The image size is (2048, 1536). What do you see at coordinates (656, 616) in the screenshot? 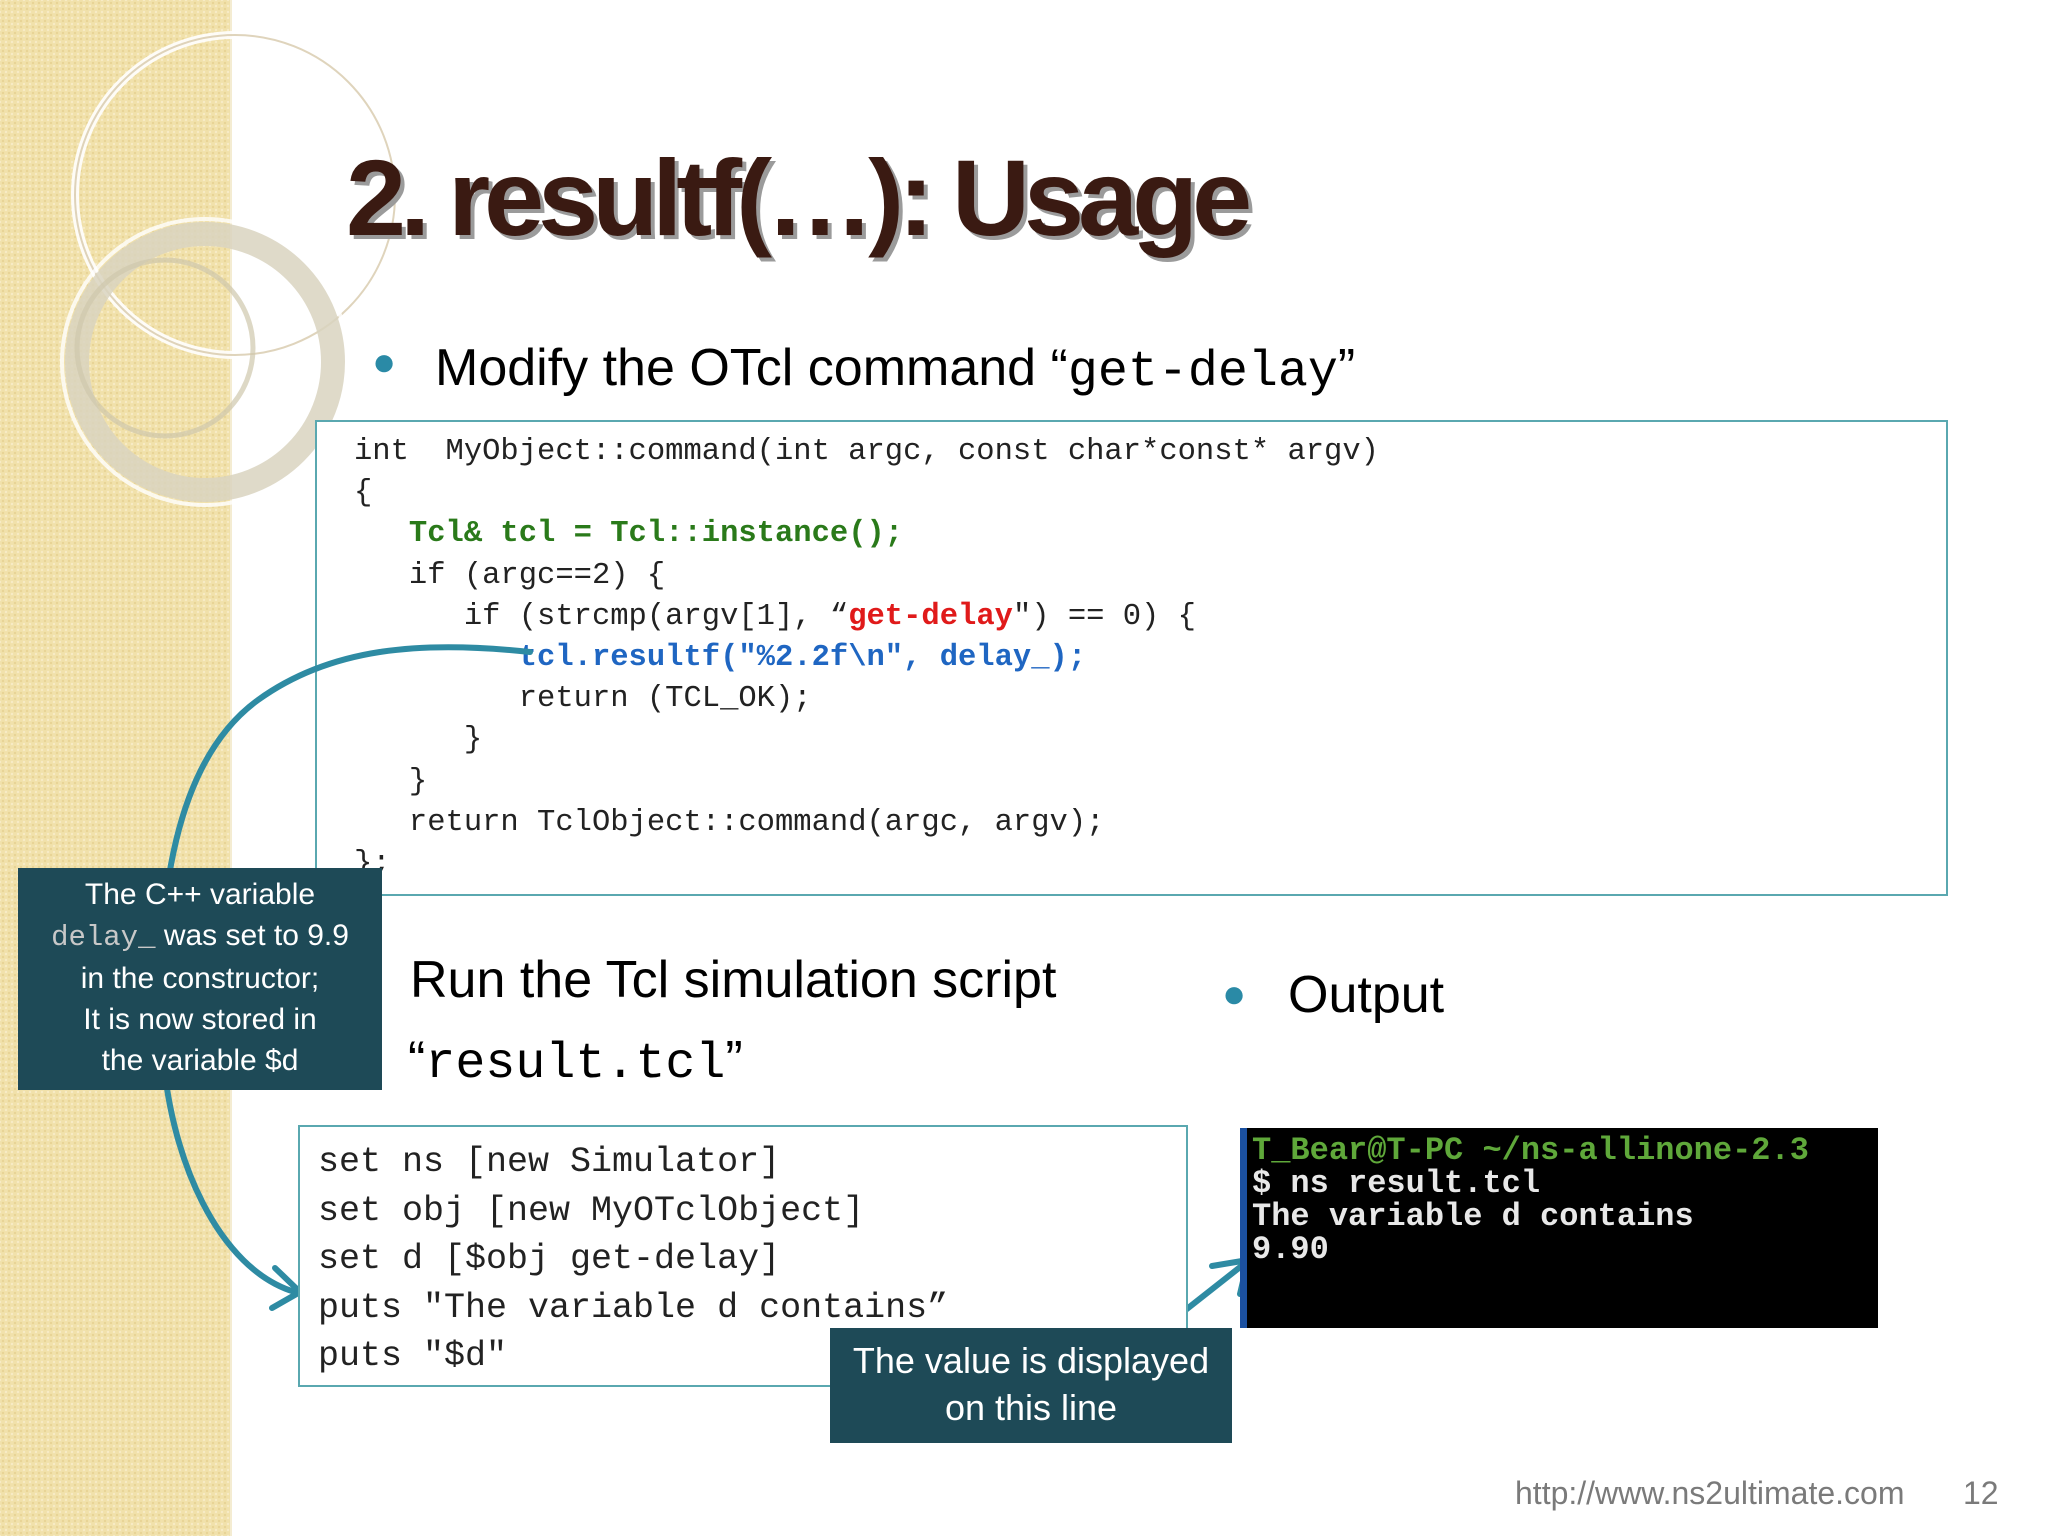
I see `code-line: if (strcmp(argv[1], “` at bounding box center [656, 616].